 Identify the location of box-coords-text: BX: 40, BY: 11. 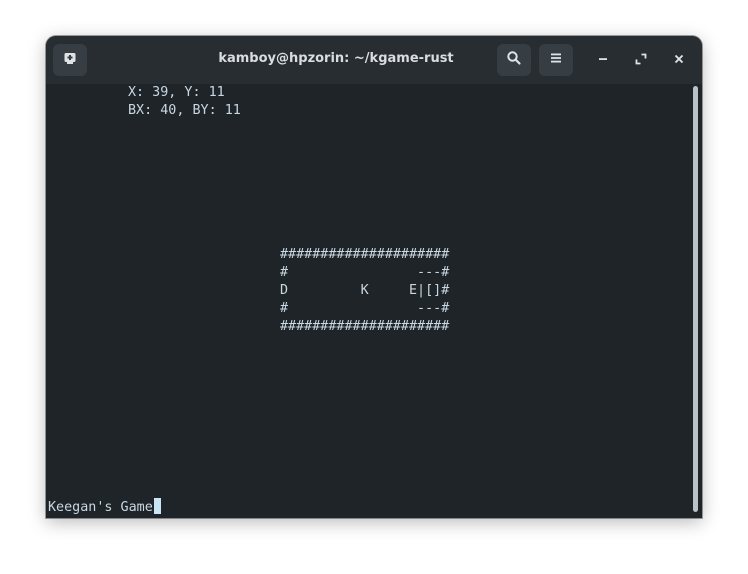
(184, 110).